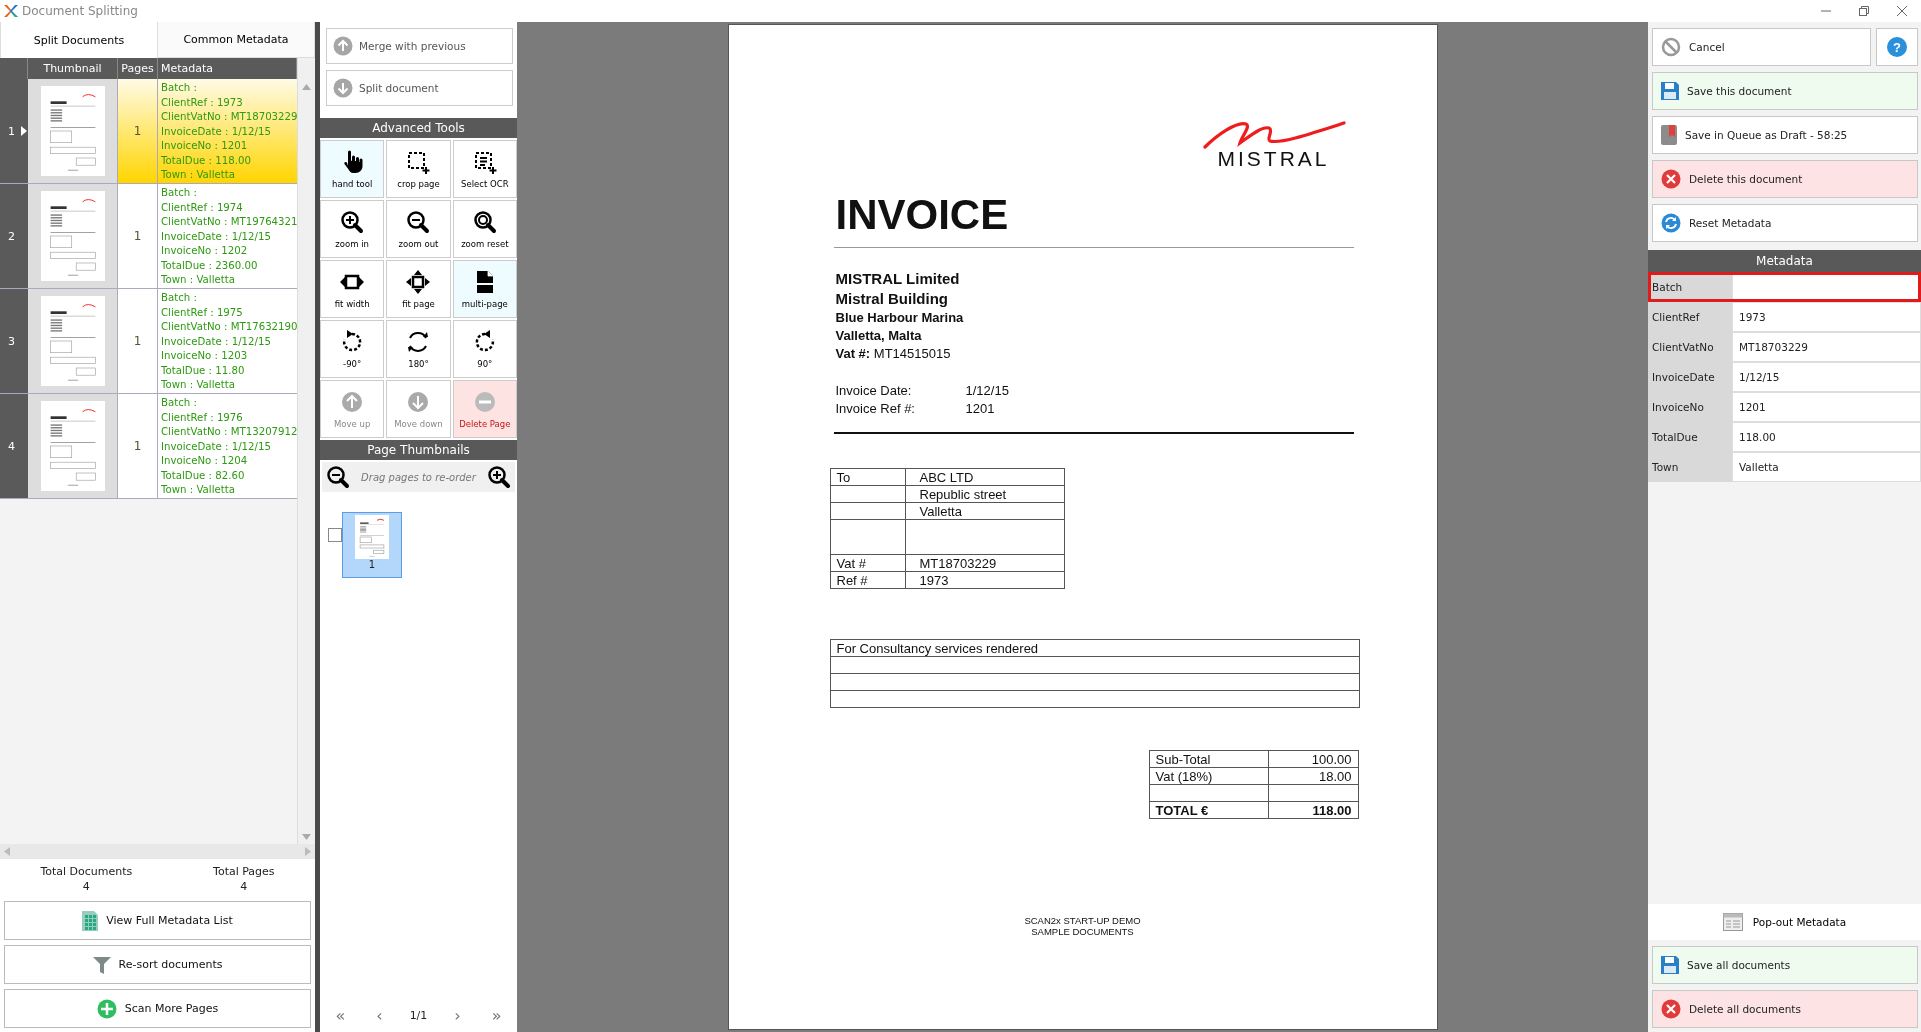 Image resolution: width=1921 pixels, height=1032 pixels. Describe the element at coordinates (874, 390) in the screenshot. I see `detail-label: Invoice Date:` at that location.